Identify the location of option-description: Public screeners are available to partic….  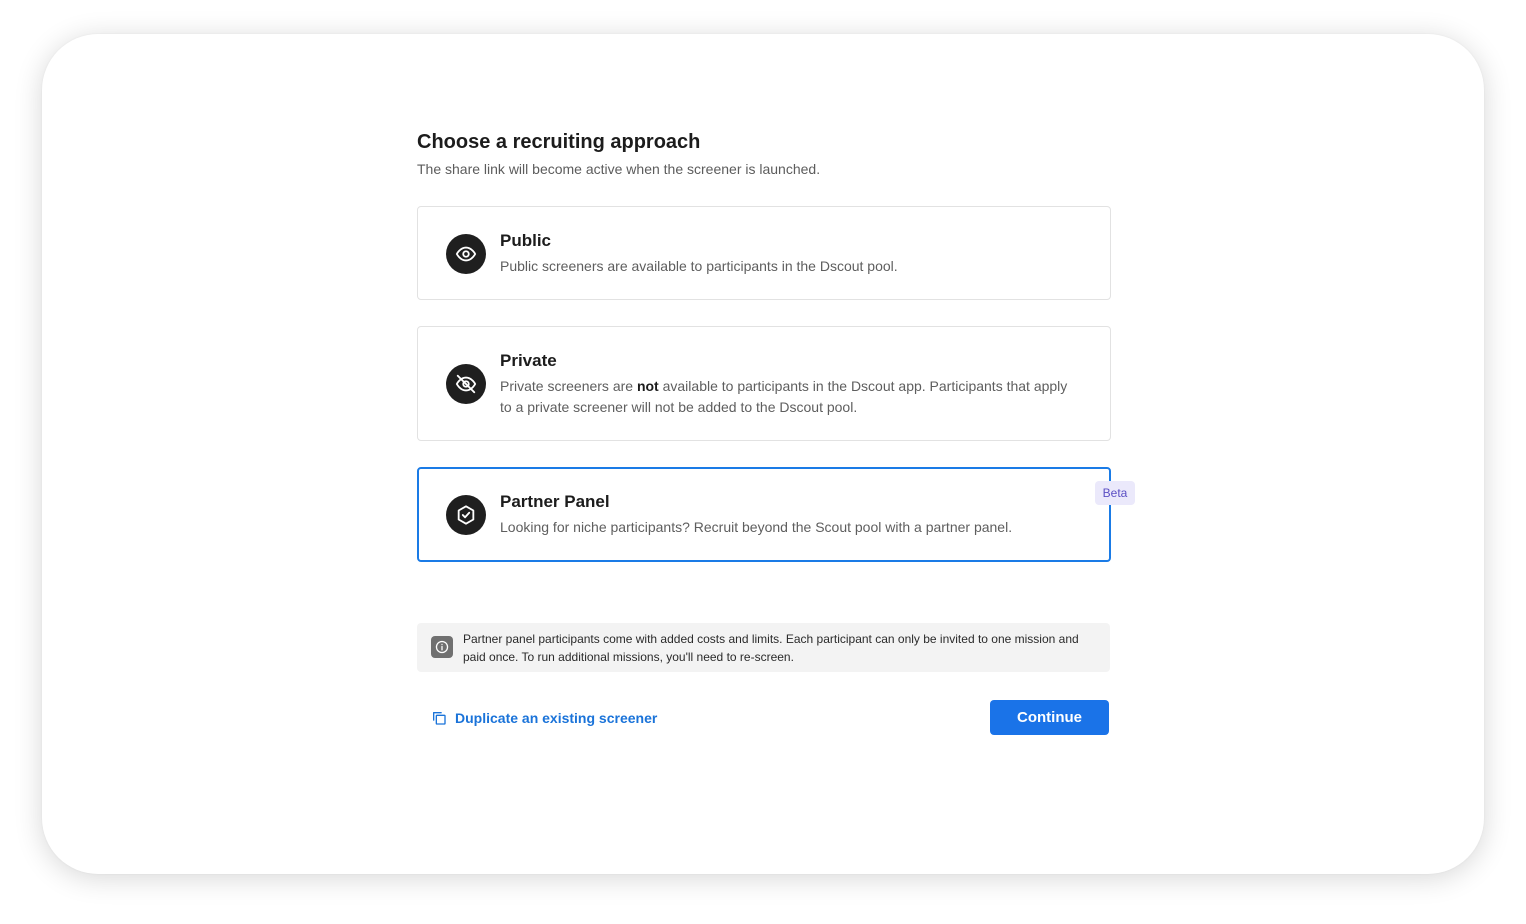
(699, 266).